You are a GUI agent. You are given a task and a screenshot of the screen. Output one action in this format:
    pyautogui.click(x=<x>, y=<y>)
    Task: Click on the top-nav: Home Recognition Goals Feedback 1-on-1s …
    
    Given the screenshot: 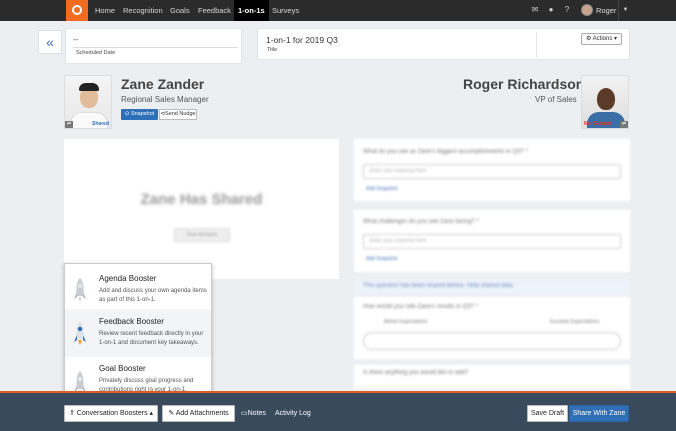 What is the action you would take?
    pyautogui.click(x=338, y=10)
    